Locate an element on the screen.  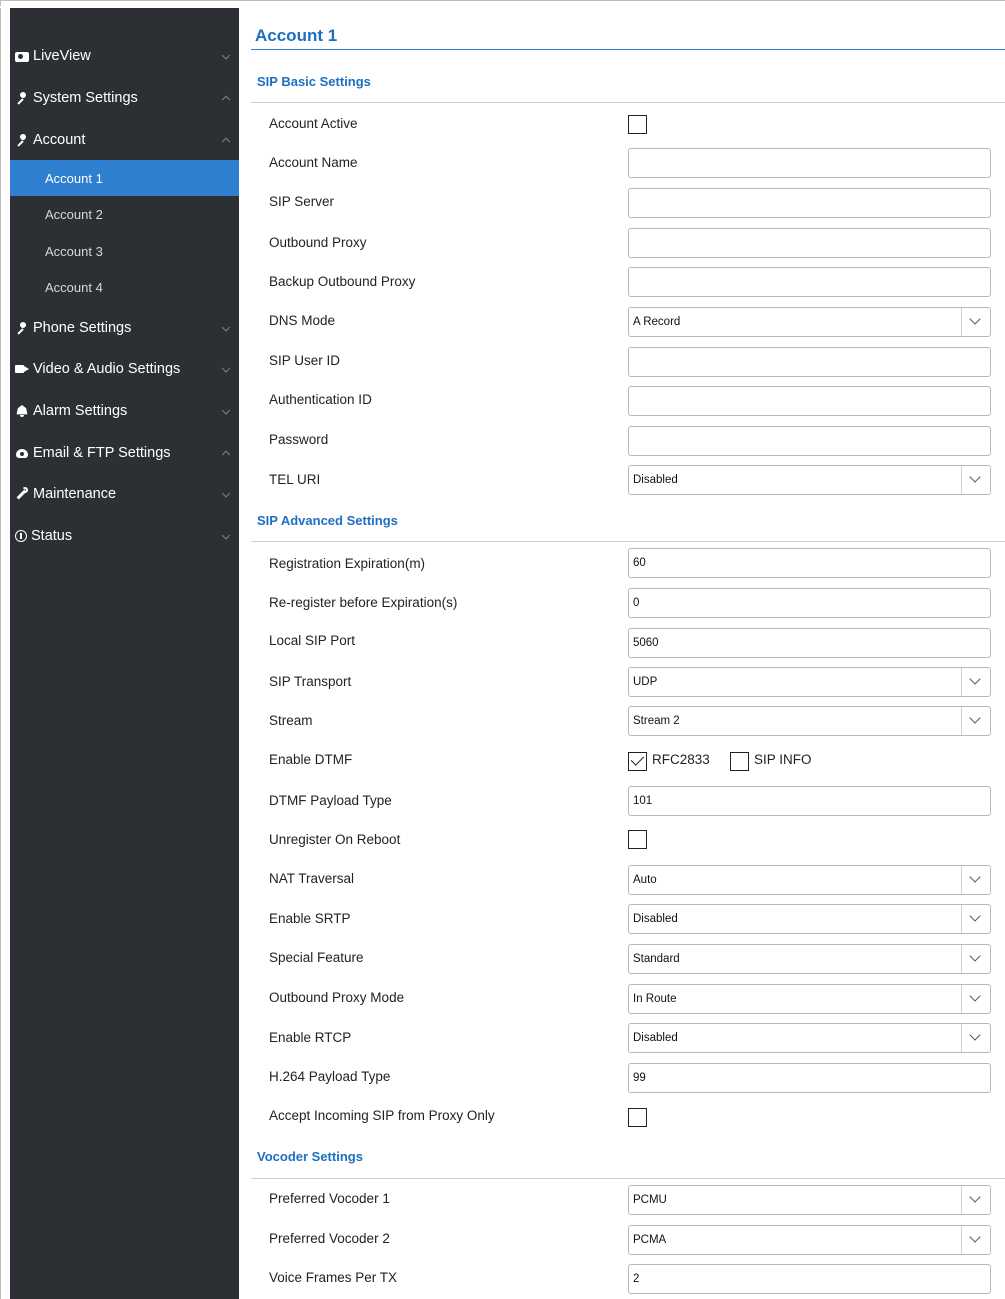
label-backup-outbound-proxy: Backup Outbound Proxy is located at coordinates (342, 281).